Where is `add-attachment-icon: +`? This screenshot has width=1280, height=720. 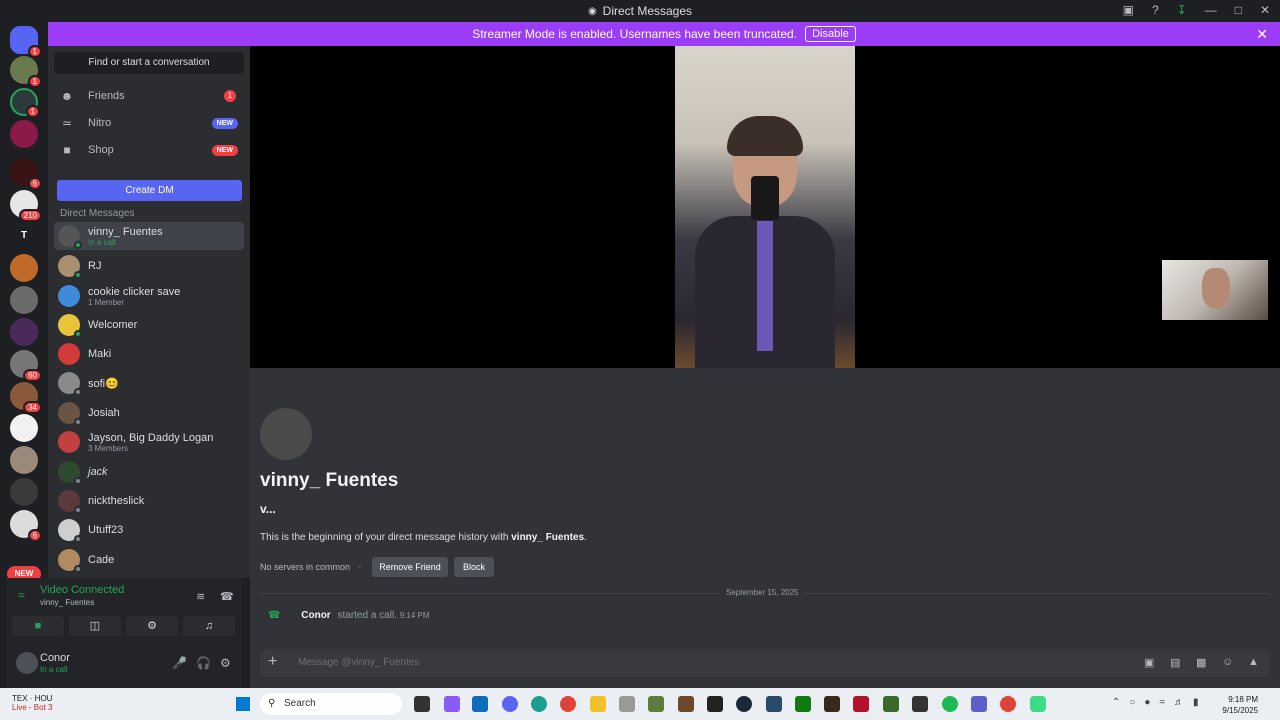
add-attachment-icon: + is located at coordinates (272, 662).